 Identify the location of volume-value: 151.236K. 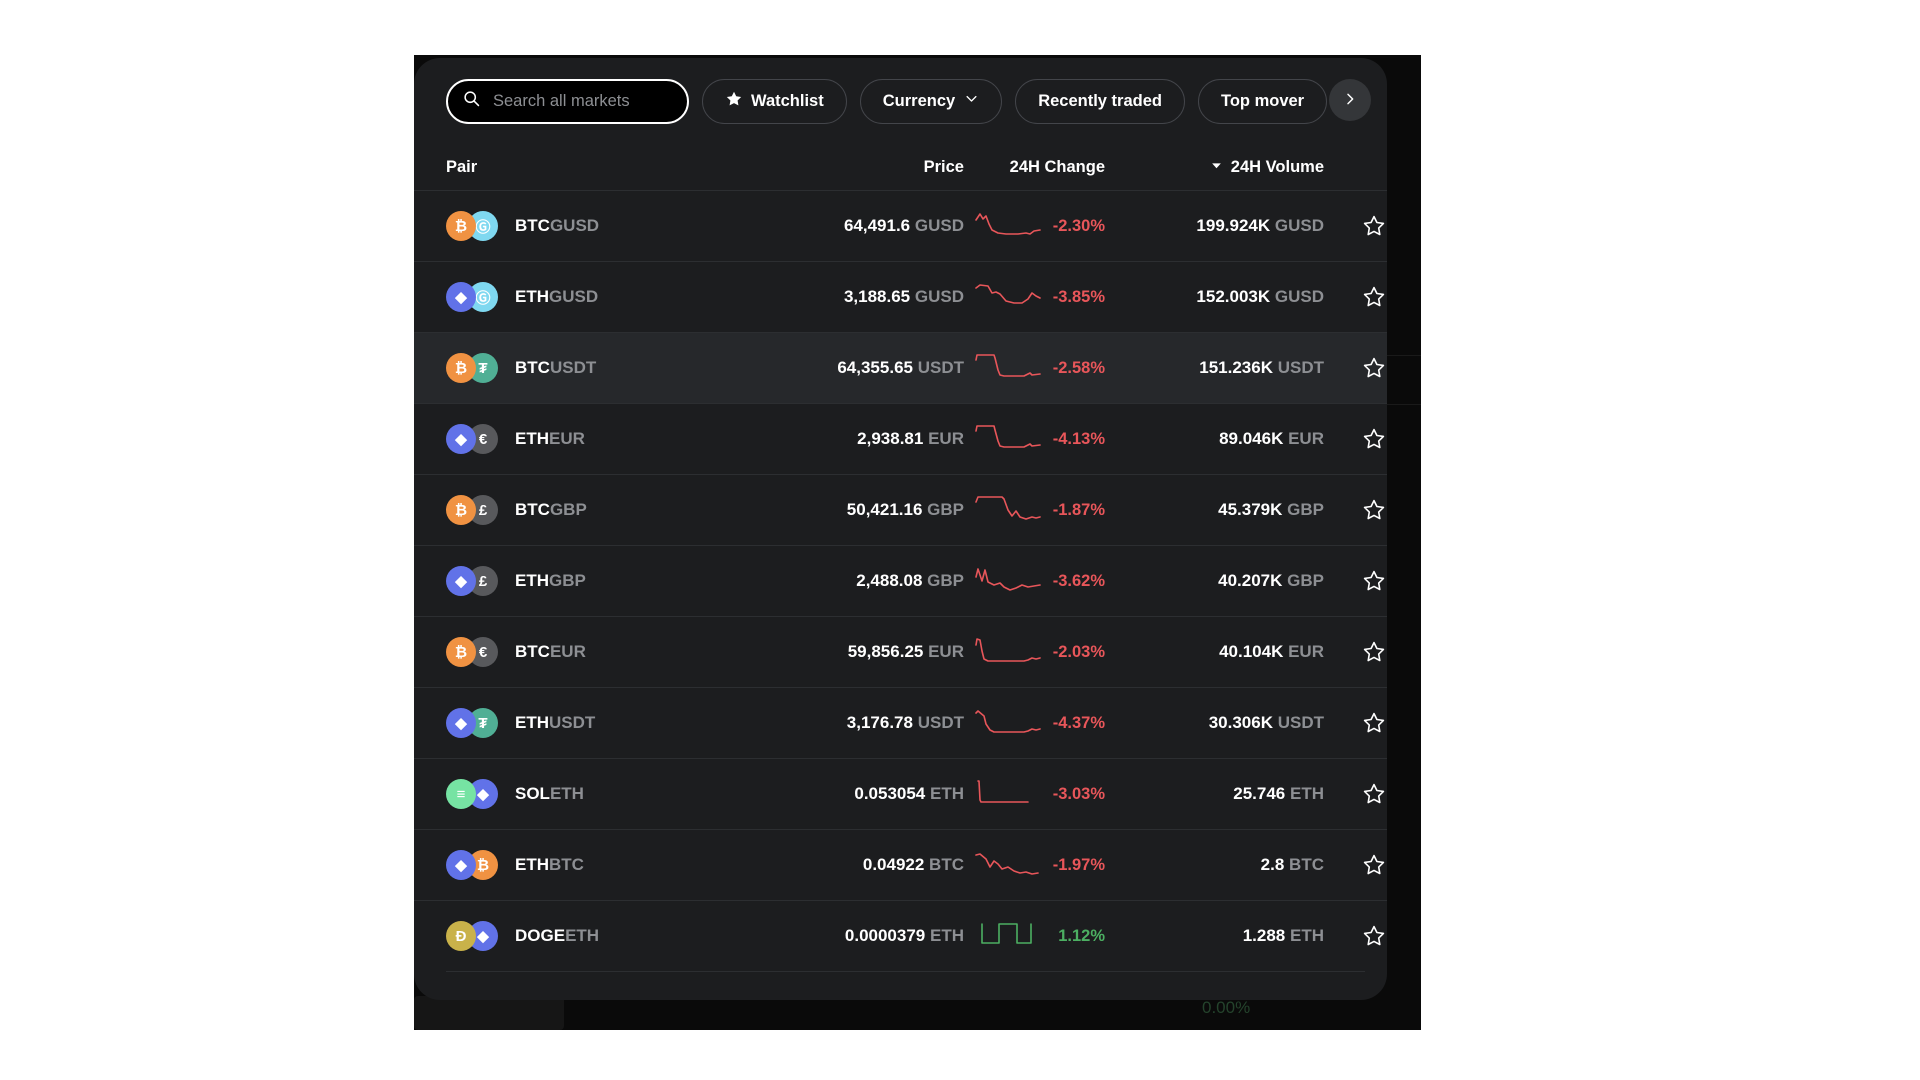
(1236, 367).